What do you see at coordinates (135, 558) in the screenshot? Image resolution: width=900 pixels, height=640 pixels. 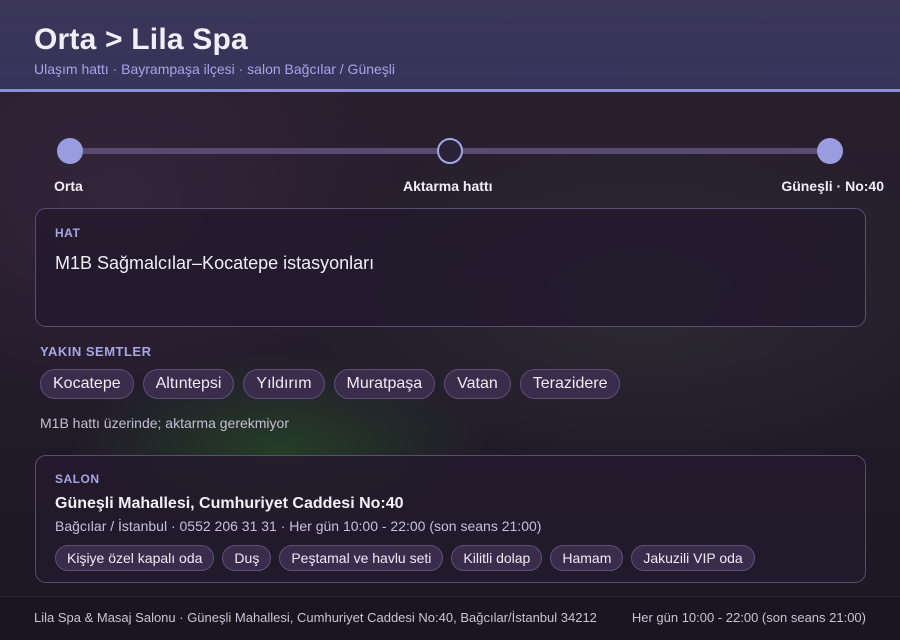 I see `amenity-chip: Kişiye özel kapalı oda` at bounding box center [135, 558].